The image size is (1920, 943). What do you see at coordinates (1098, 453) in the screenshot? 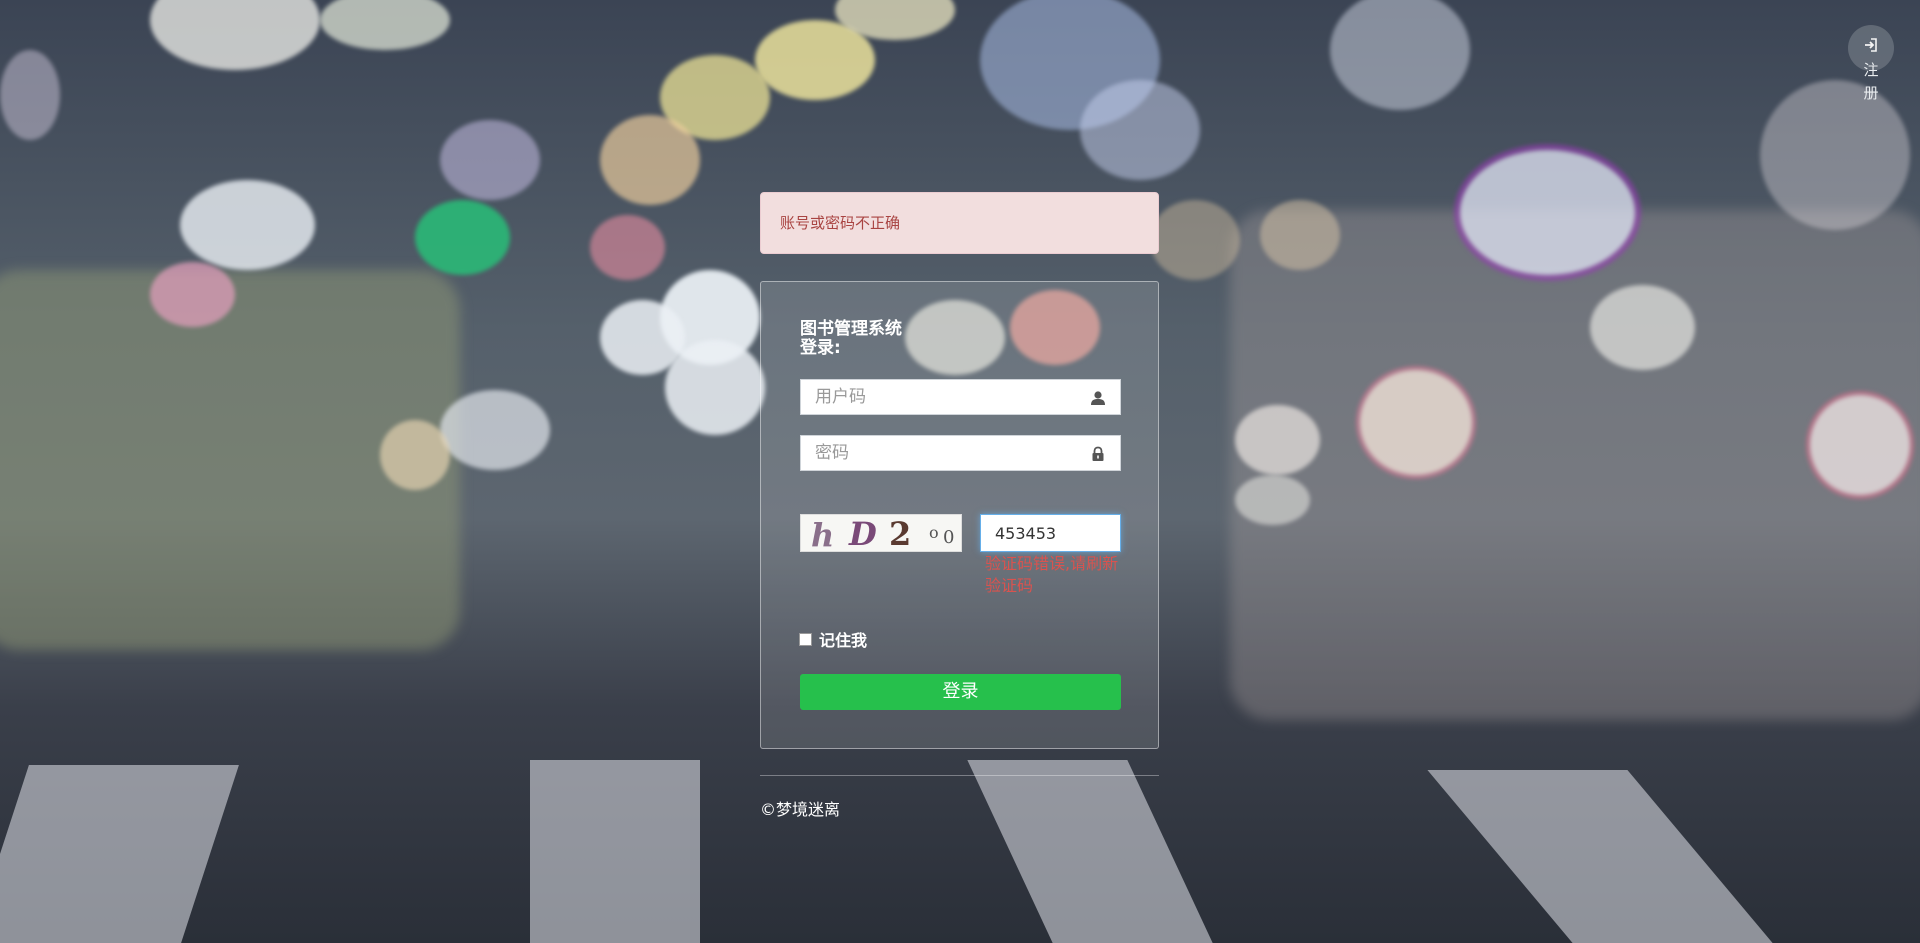
I see `lock-icon` at bounding box center [1098, 453].